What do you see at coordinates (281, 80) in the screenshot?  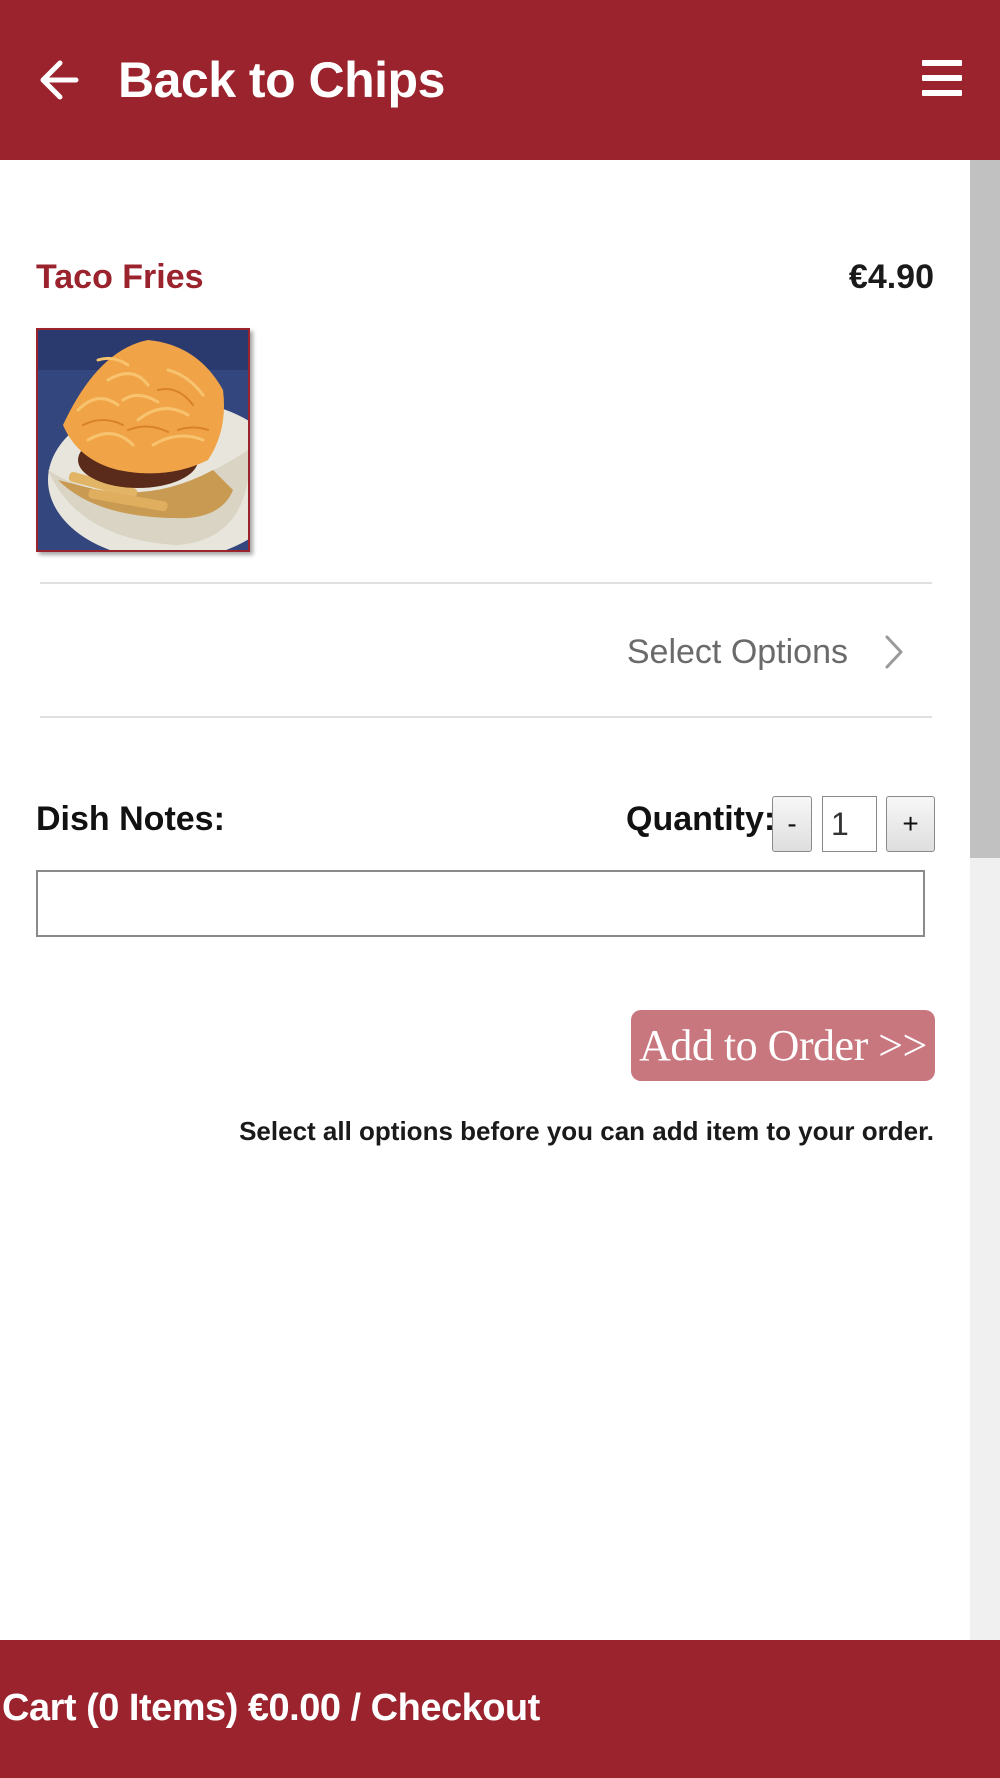 I see `back-to-category-link: Back to Chips` at bounding box center [281, 80].